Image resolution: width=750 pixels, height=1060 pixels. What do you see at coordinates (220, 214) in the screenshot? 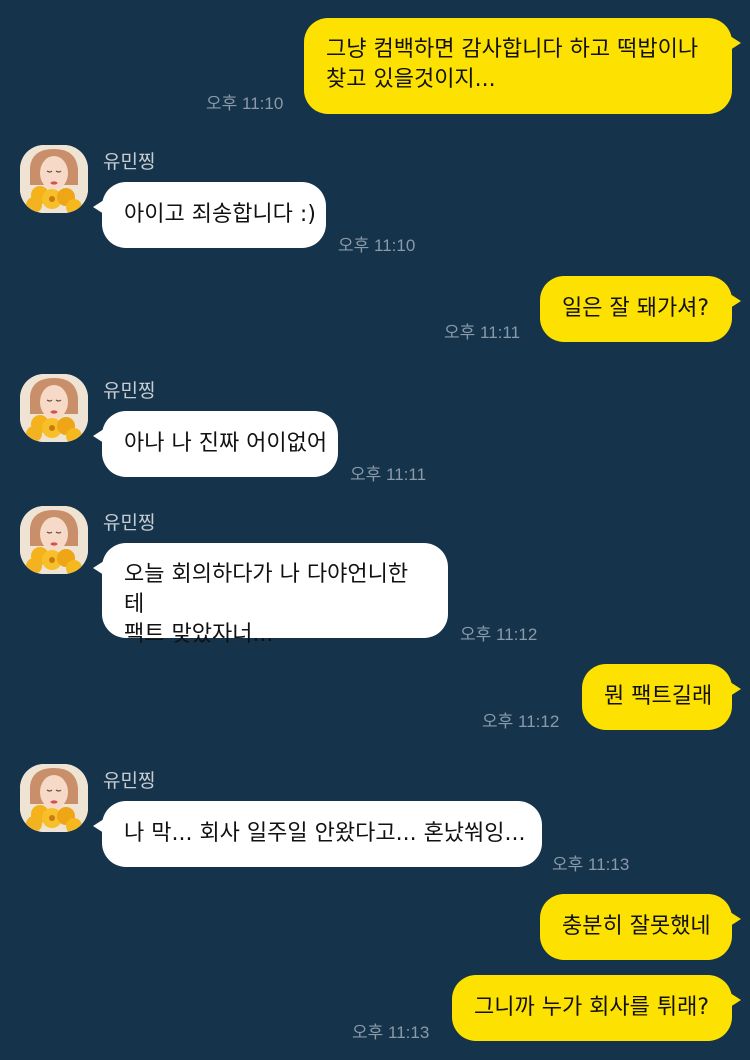
I see `message-text: 아이고 죄송합니다 :)` at bounding box center [220, 214].